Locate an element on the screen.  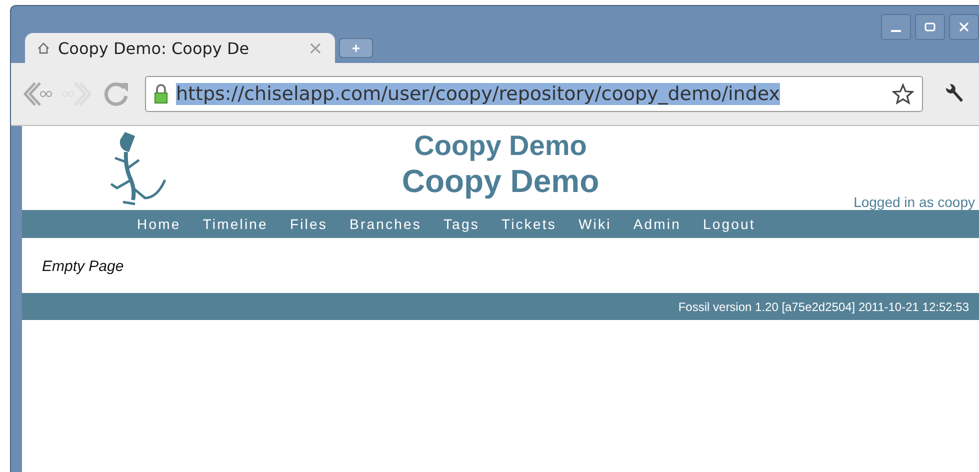
nav-link: Admin is located at coordinates (657, 224).